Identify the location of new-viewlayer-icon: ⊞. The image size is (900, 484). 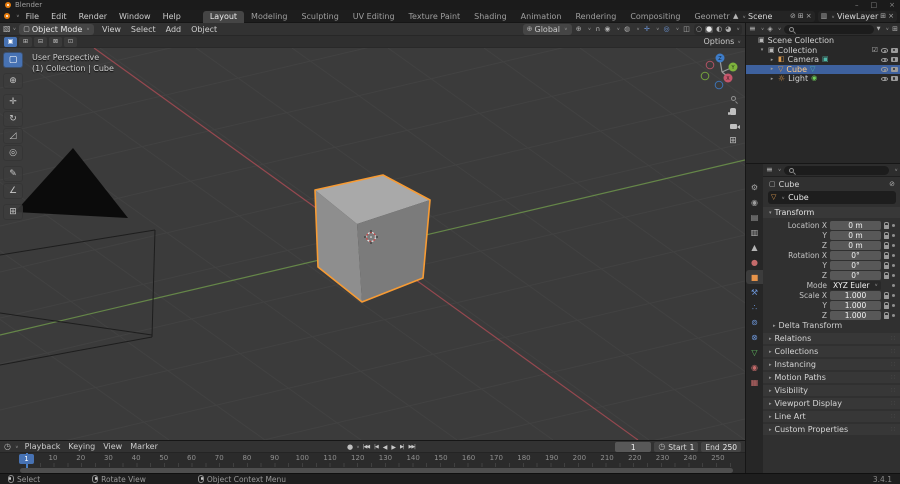
(883, 16).